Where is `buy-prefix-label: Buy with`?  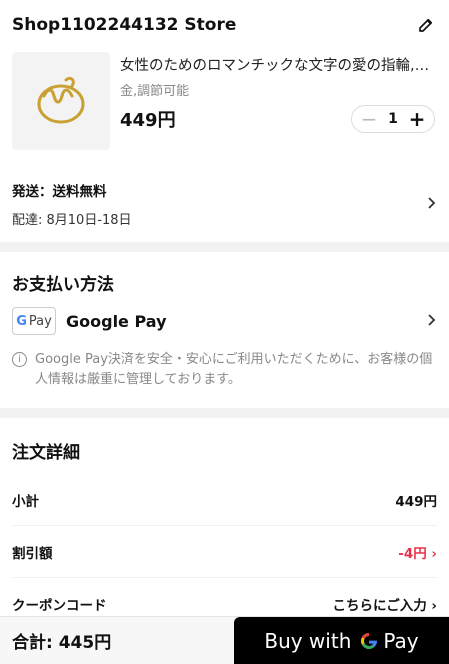 buy-prefix-label: Buy with is located at coordinates (308, 640).